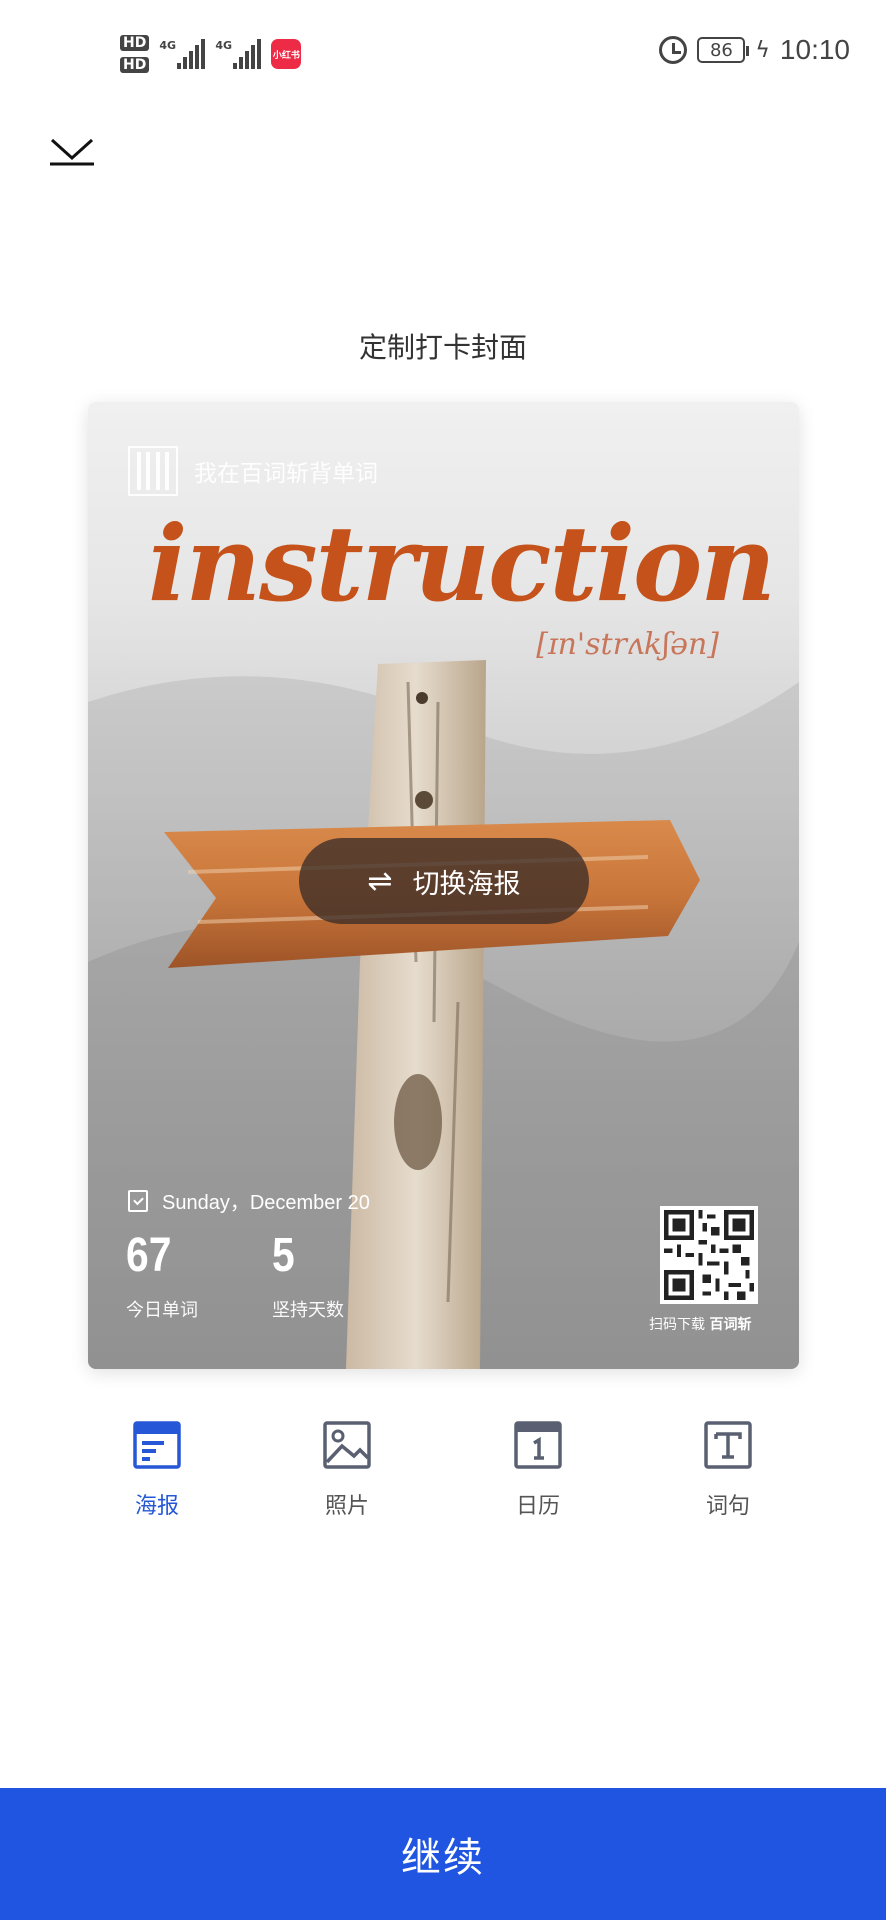 The height and width of the screenshot is (1920, 886). What do you see at coordinates (153, 471) in the screenshot?
I see `baicizhan-logo-icon` at bounding box center [153, 471].